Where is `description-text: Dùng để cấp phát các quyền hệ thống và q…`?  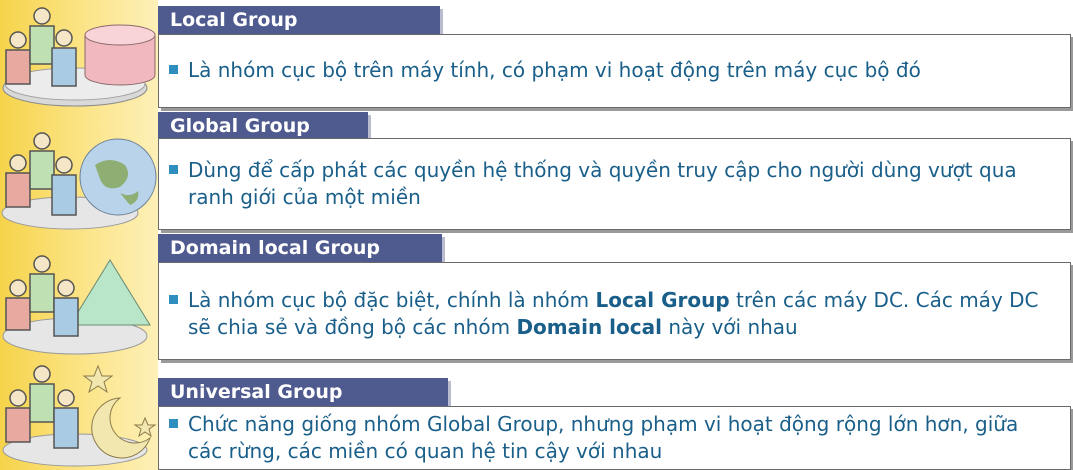
description-text: Dùng để cấp phát các quyền hệ thống và q… is located at coordinates (602, 183).